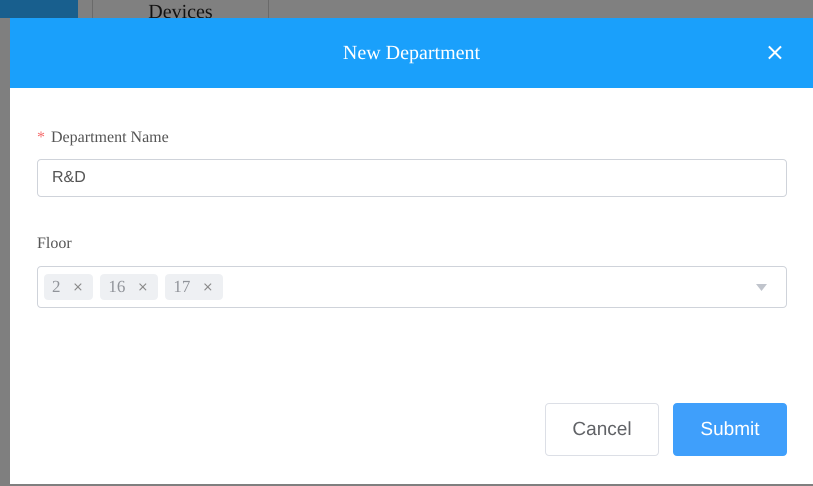  I want to click on dropdown-caret-icon, so click(761, 287).